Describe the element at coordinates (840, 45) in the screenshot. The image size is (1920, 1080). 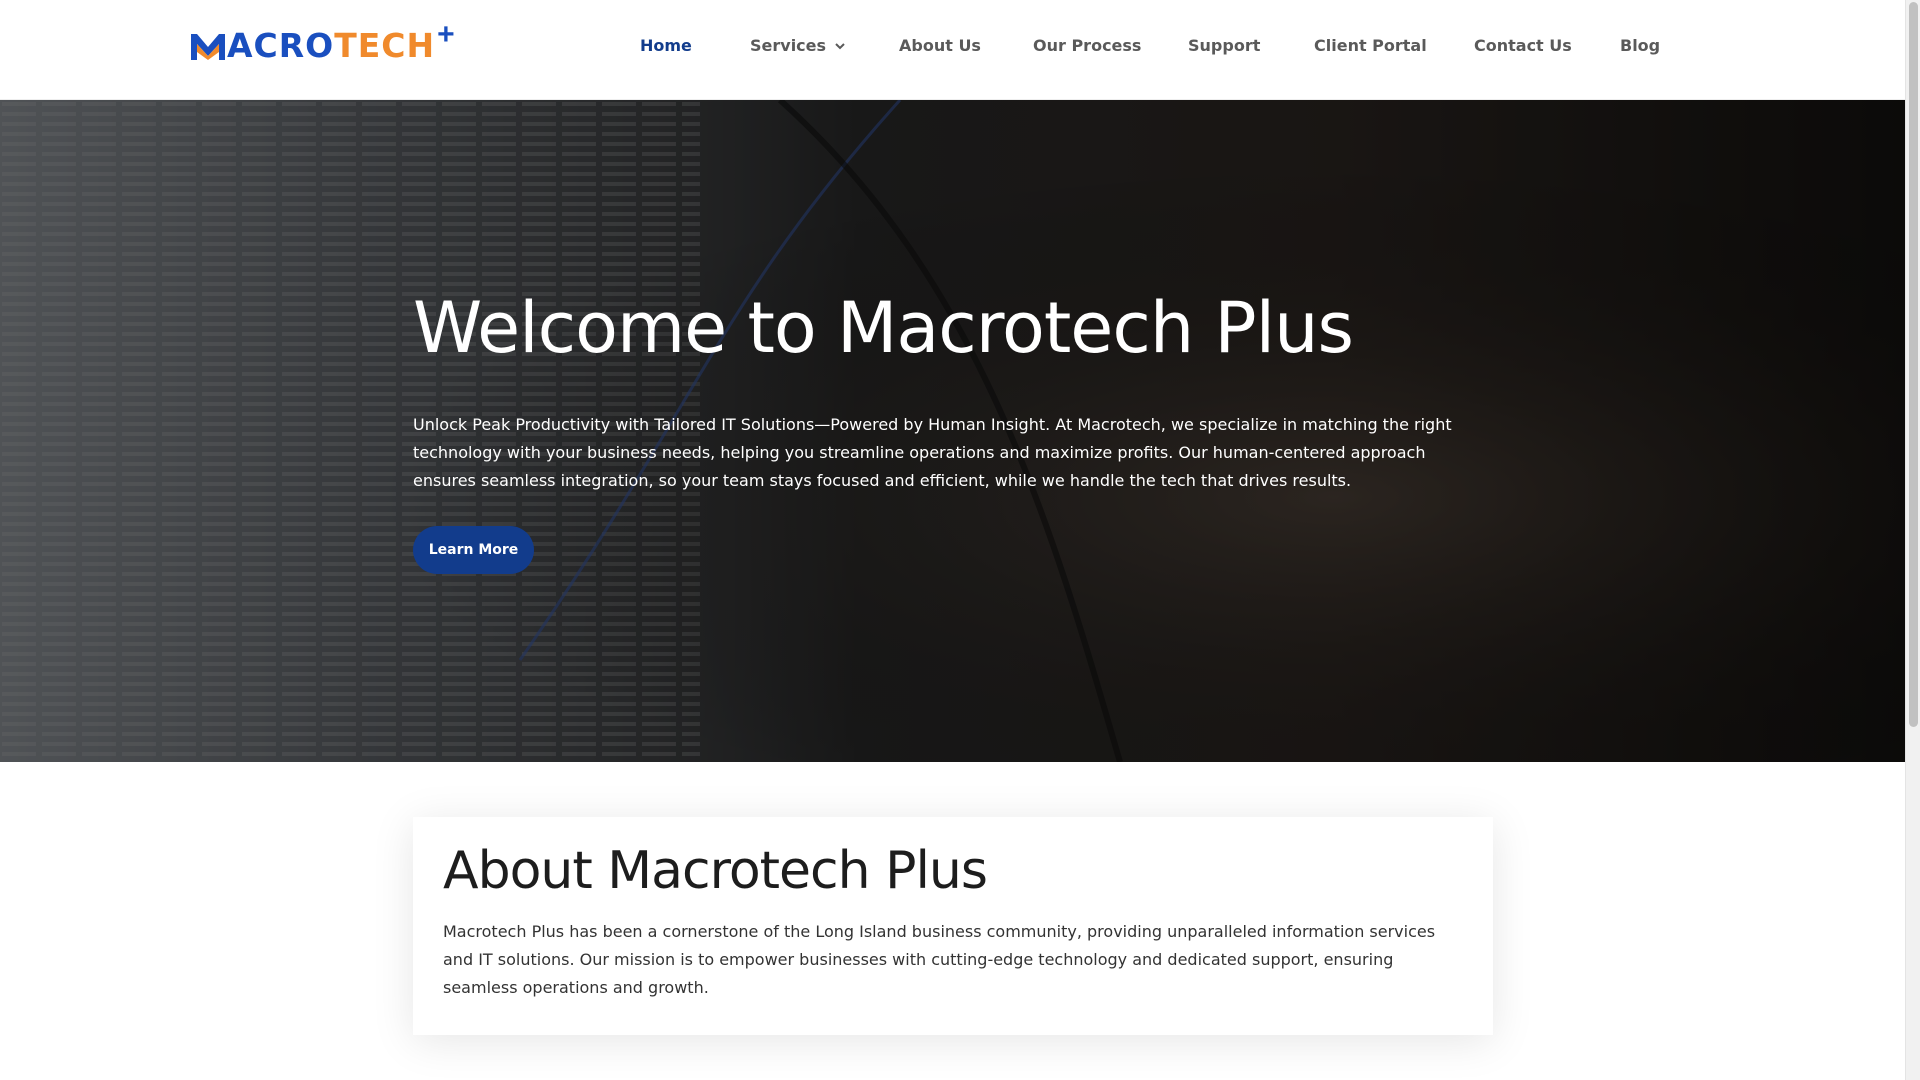
I see `chevron-down-icon` at that location.